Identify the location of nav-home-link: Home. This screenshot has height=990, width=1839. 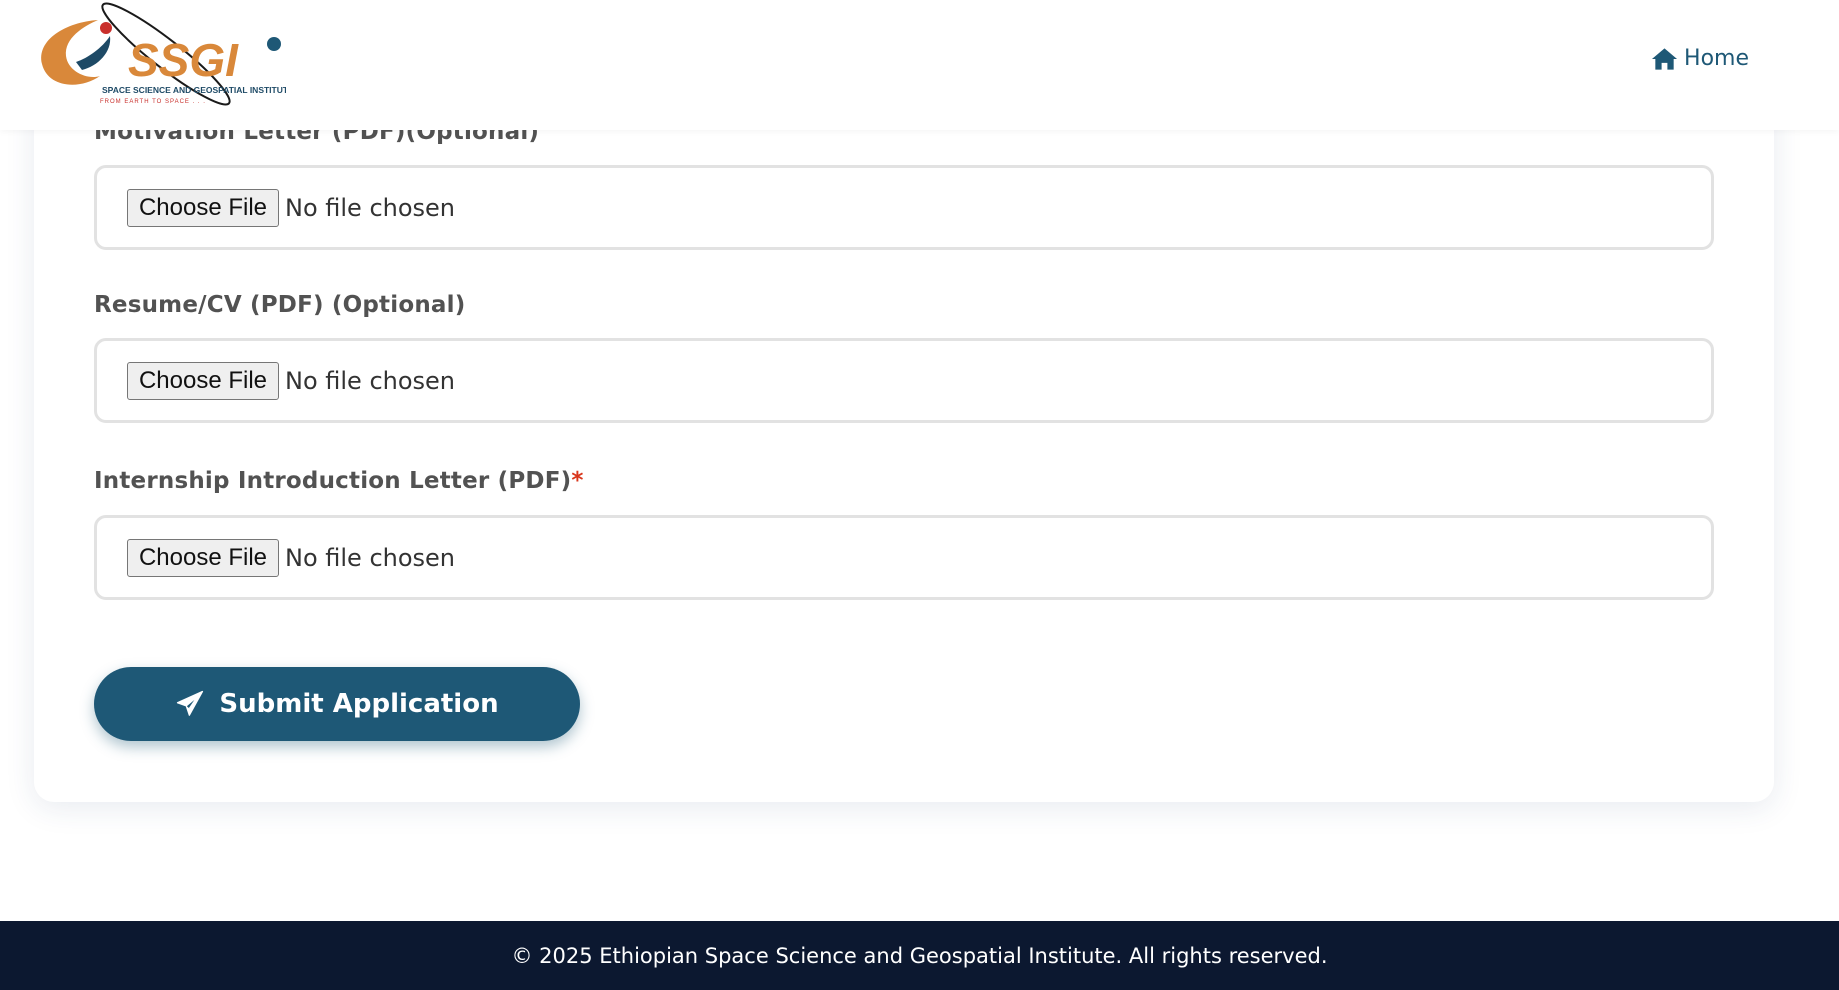
(1700, 58).